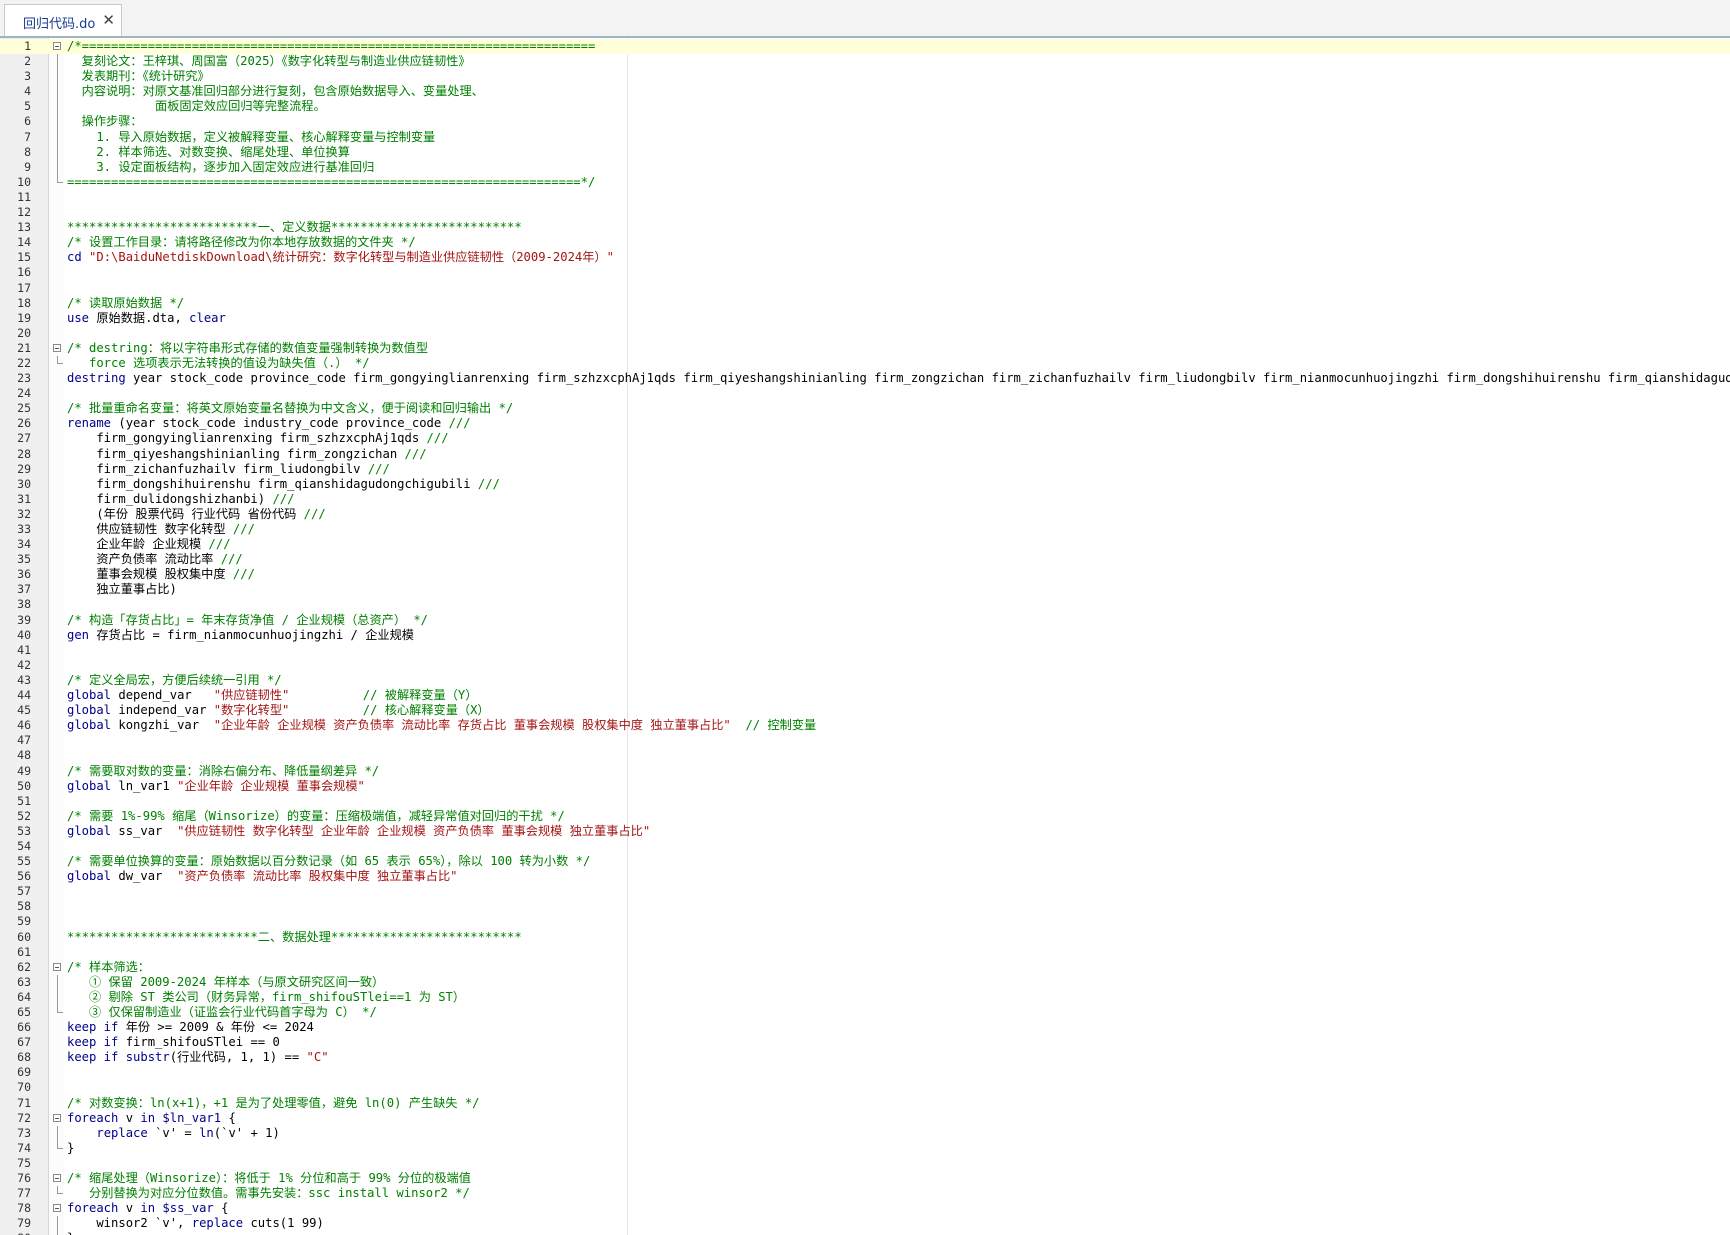 The image size is (1730, 1235). I want to click on code-line: 35 资产负债率 流动比率 ///, so click(865, 559).